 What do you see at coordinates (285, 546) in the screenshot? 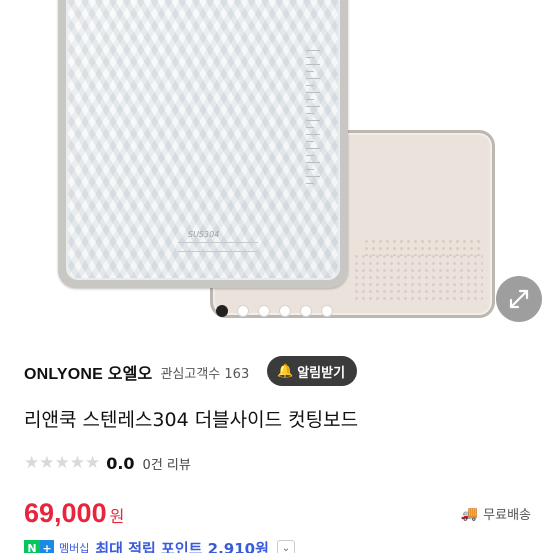
I see `chevron-down-icon: ⌄` at bounding box center [285, 546].